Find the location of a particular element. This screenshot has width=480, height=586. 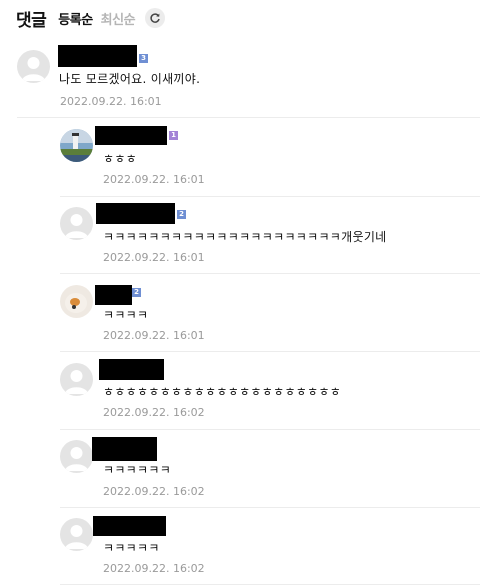

refresh-button is located at coordinates (155, 18).